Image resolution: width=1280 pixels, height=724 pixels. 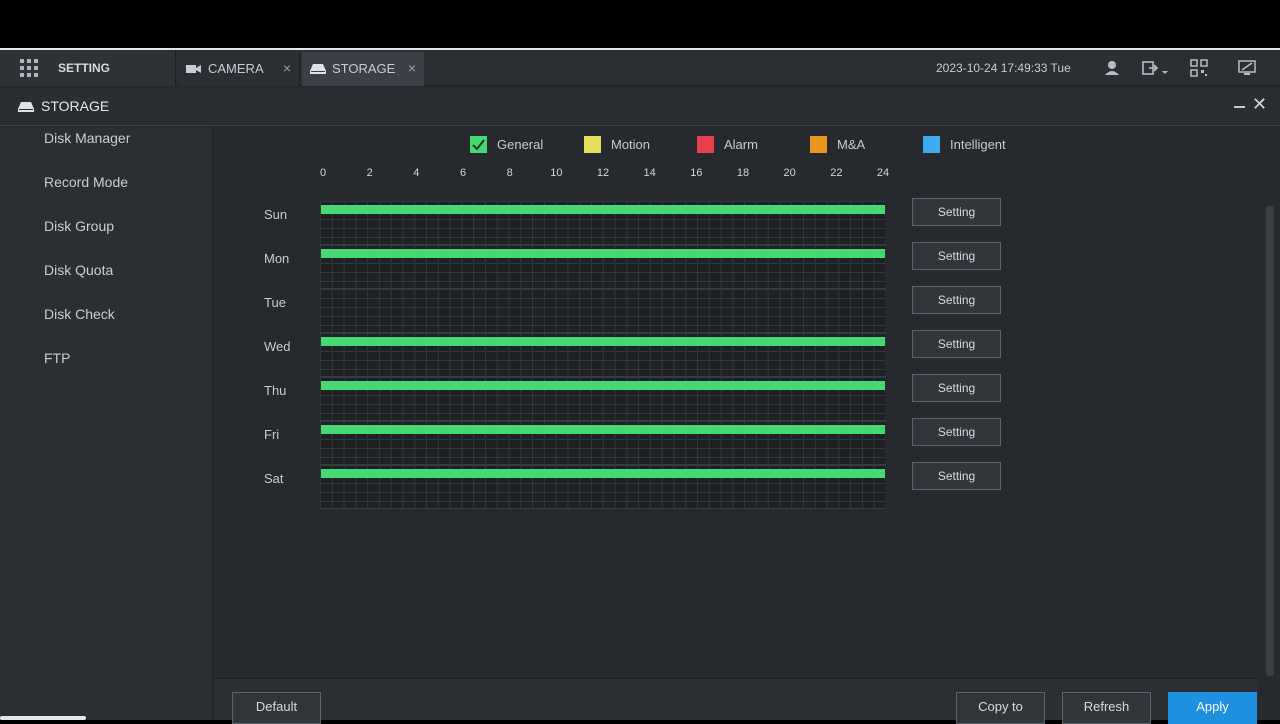 What do you see at coordinates (323, 173) in the screenshot?
I see `hour-tick-label: 0` at bounding box center [323, 173].